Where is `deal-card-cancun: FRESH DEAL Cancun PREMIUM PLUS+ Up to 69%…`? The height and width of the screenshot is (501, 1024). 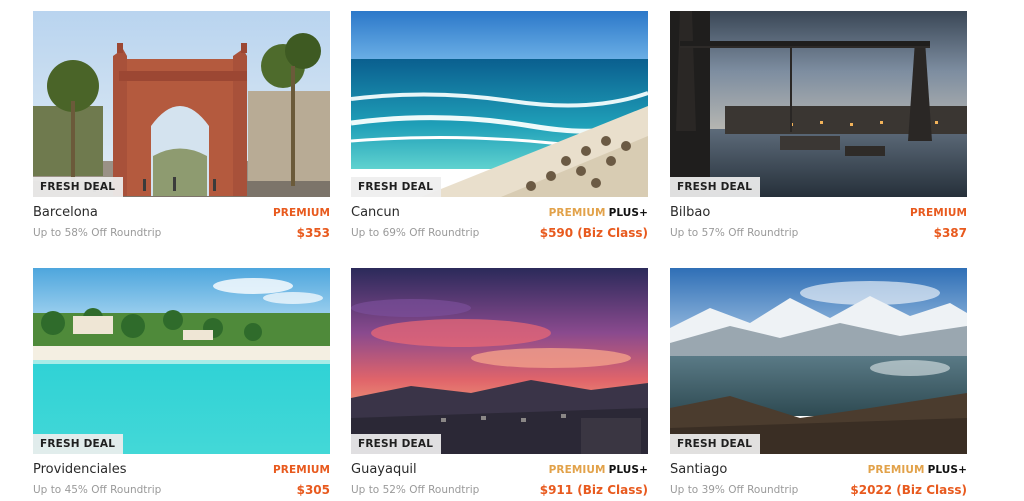
deal-card-cancun: FRESH DEAL Cancun PREMIUM PLUS+ Up to 69%… is located at coordinates (499, 127).